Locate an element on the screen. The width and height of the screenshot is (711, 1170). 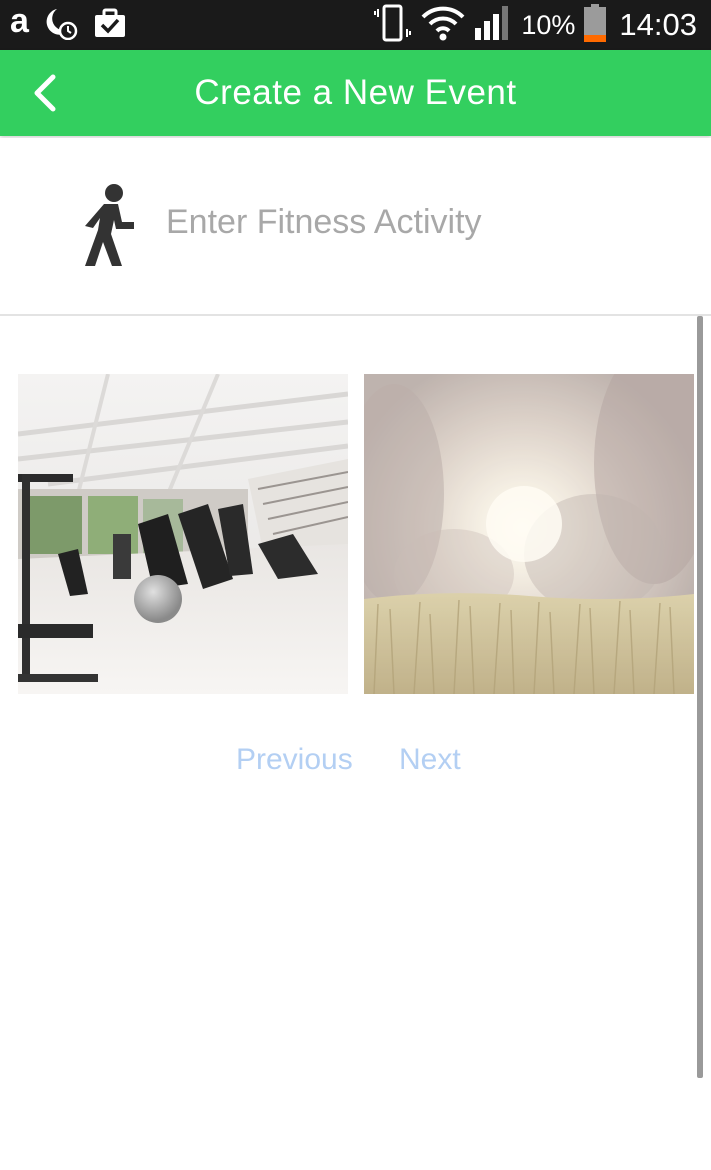
battery-percent: 10% is located at coordinates (548, 24).